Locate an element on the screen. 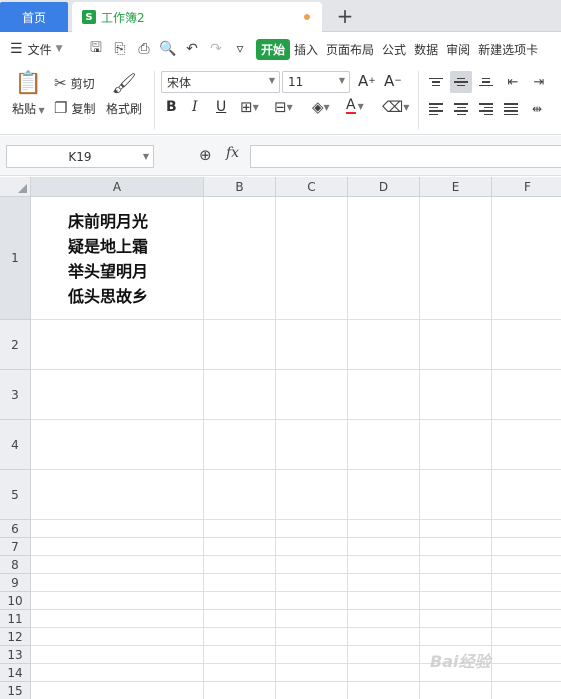  align-bottom-button is located at coordinates (486, 82).